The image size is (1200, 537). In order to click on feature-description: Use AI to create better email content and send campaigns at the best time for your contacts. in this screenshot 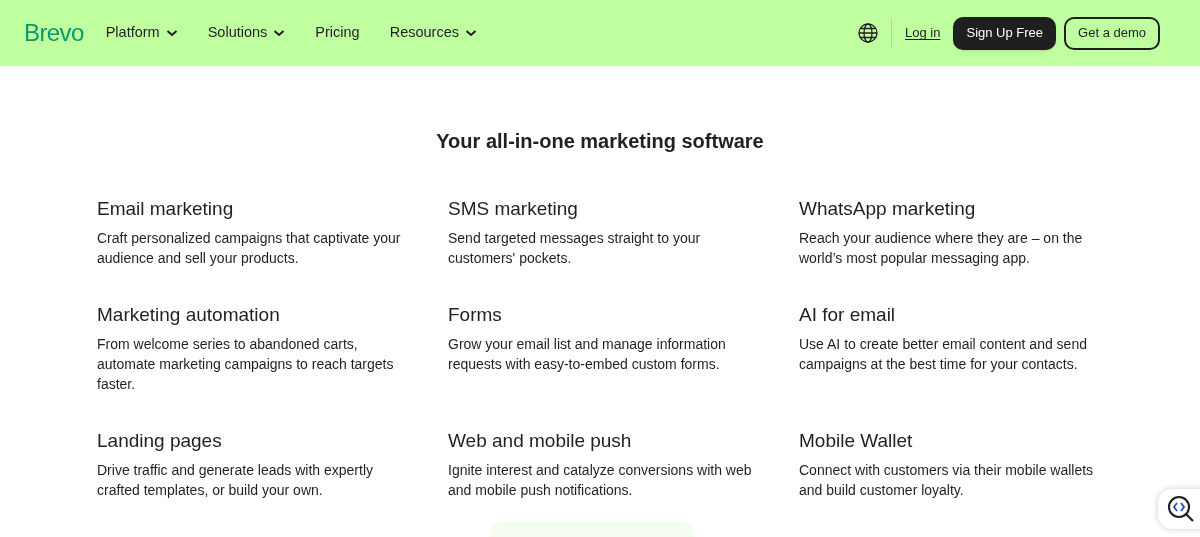, I will do `click(943, 354)`.